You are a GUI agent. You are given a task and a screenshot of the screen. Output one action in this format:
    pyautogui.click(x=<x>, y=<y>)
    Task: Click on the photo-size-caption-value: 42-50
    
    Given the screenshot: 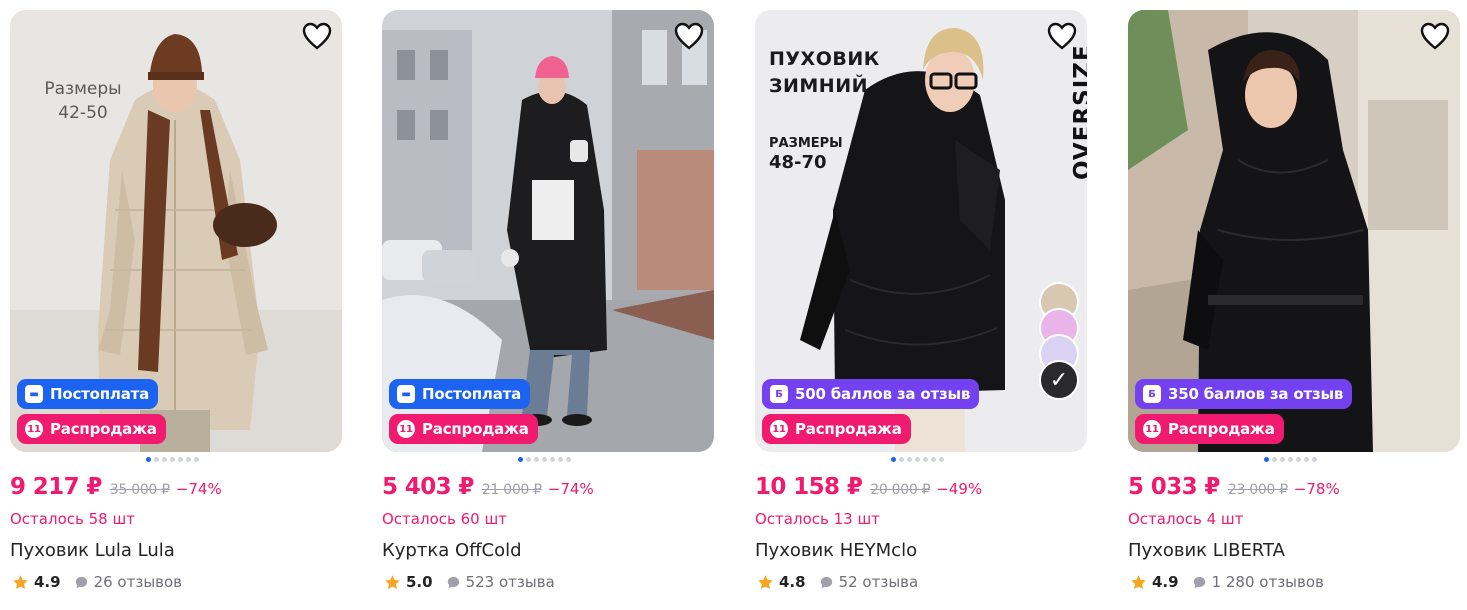 What is the action you would take?
    pyautogui.click(x=83, y=113)
    